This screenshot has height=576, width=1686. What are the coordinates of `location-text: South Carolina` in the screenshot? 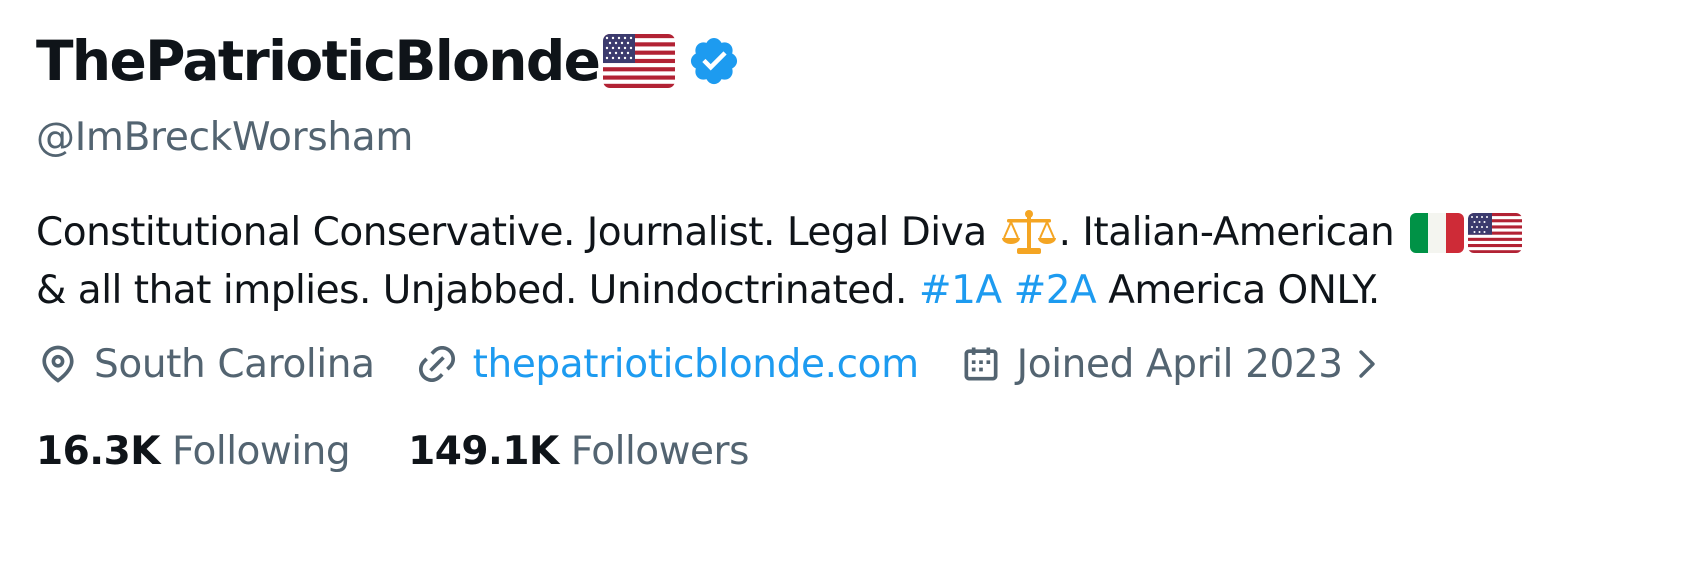 It's located at (234, 364).